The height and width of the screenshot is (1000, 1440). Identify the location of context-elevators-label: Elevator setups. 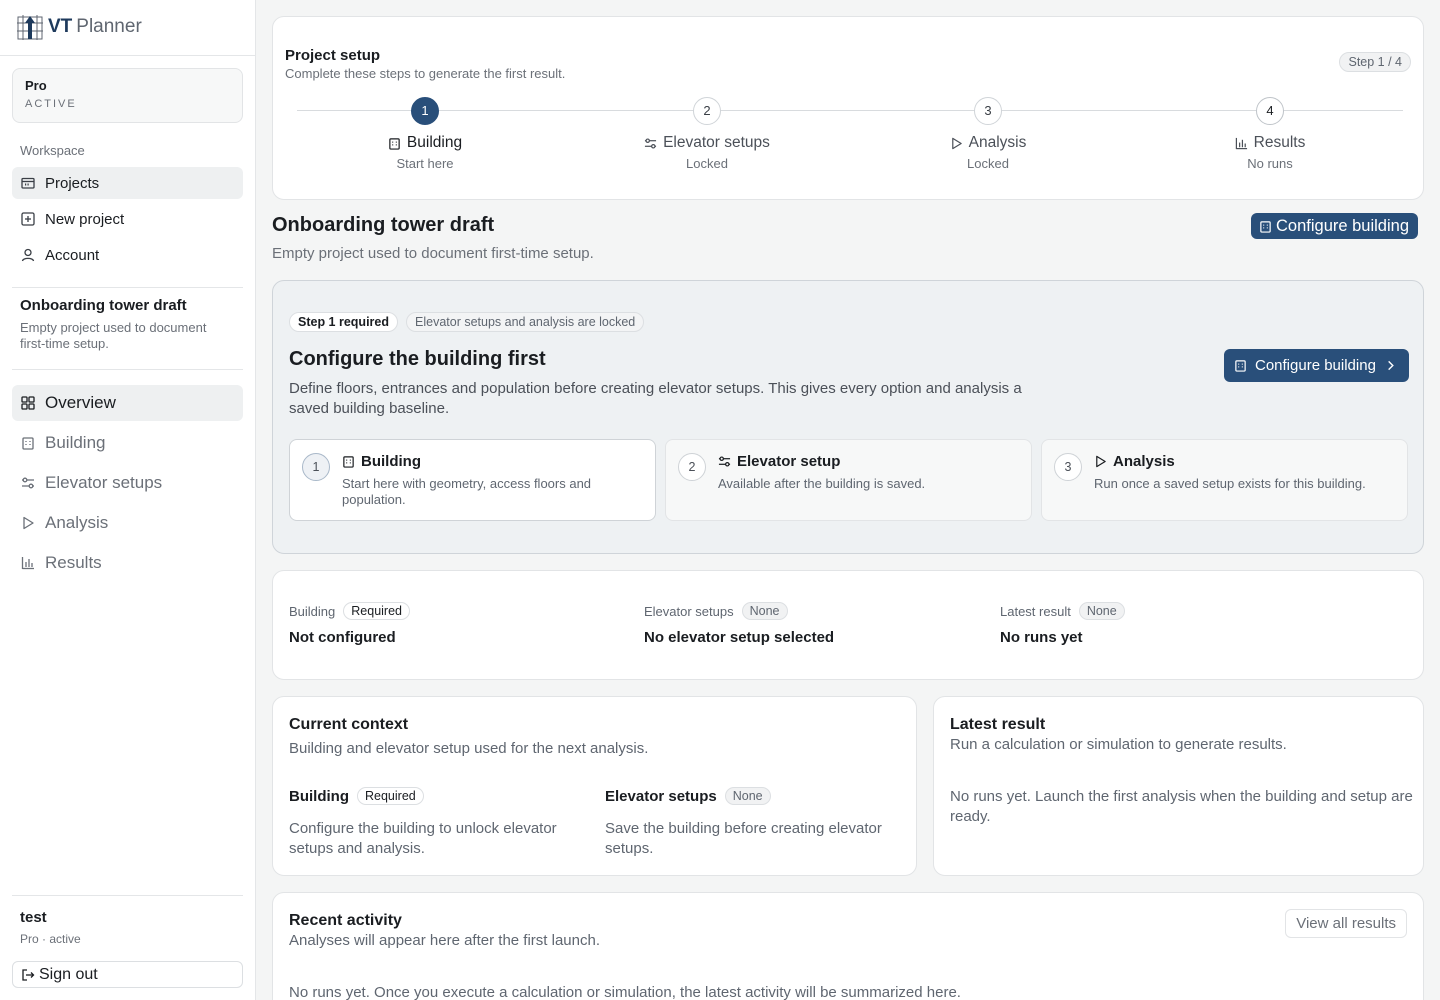
(661, 796).